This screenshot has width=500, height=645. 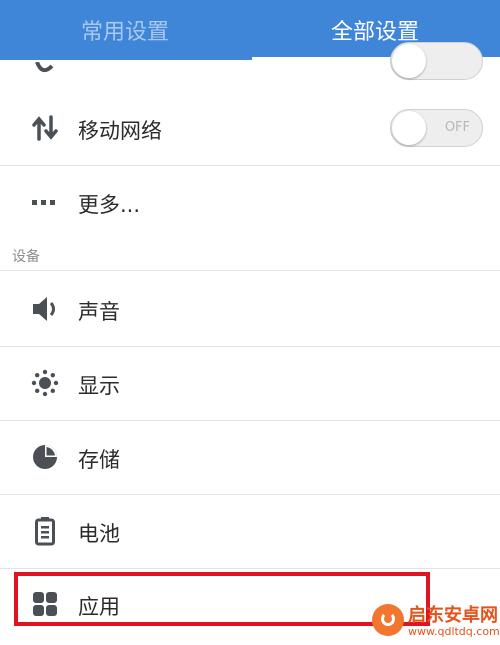 I want to click on settings-item-storage: 存储, so click(x=250, y=458).